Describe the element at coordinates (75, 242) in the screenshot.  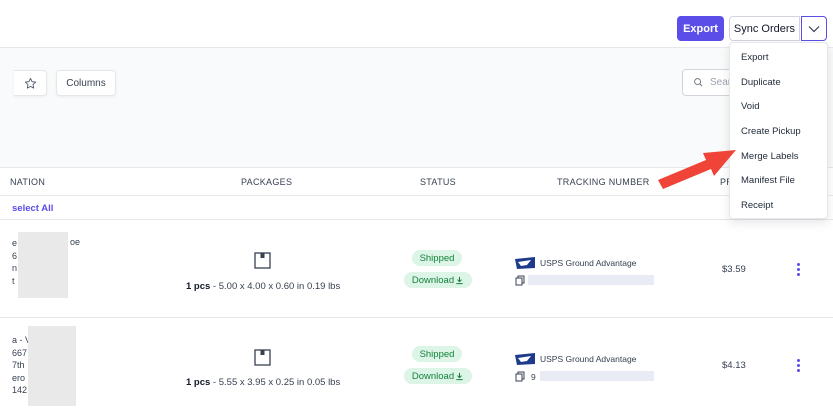
I see `destination-tail: oe` at that location.